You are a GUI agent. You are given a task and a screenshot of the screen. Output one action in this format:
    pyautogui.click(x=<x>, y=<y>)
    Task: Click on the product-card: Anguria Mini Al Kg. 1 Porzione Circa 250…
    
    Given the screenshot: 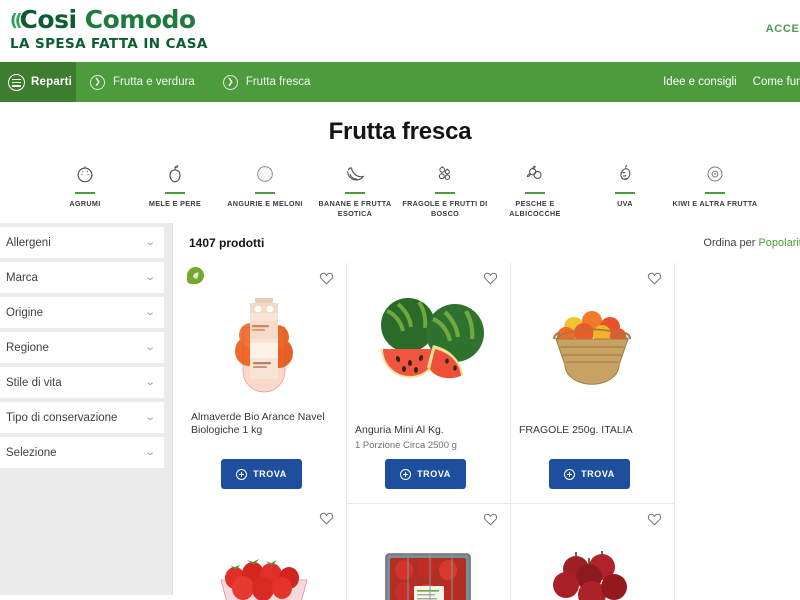 What is the action you would take?
    pyautogui.click(x=429, y=383)
    